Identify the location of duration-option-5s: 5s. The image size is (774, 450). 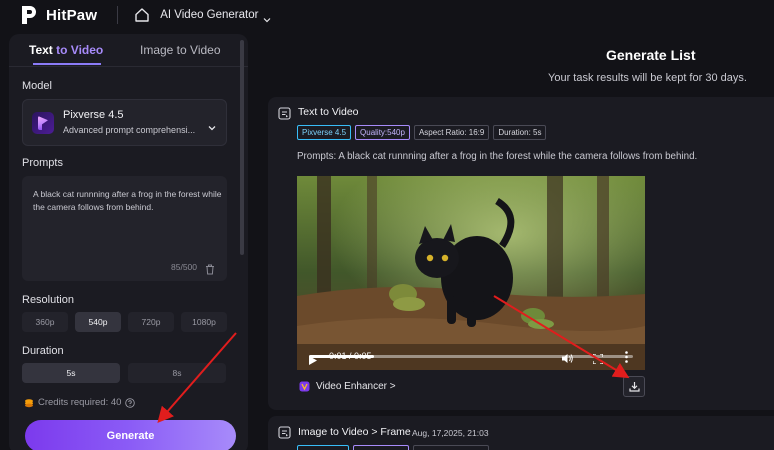
(71, 373).